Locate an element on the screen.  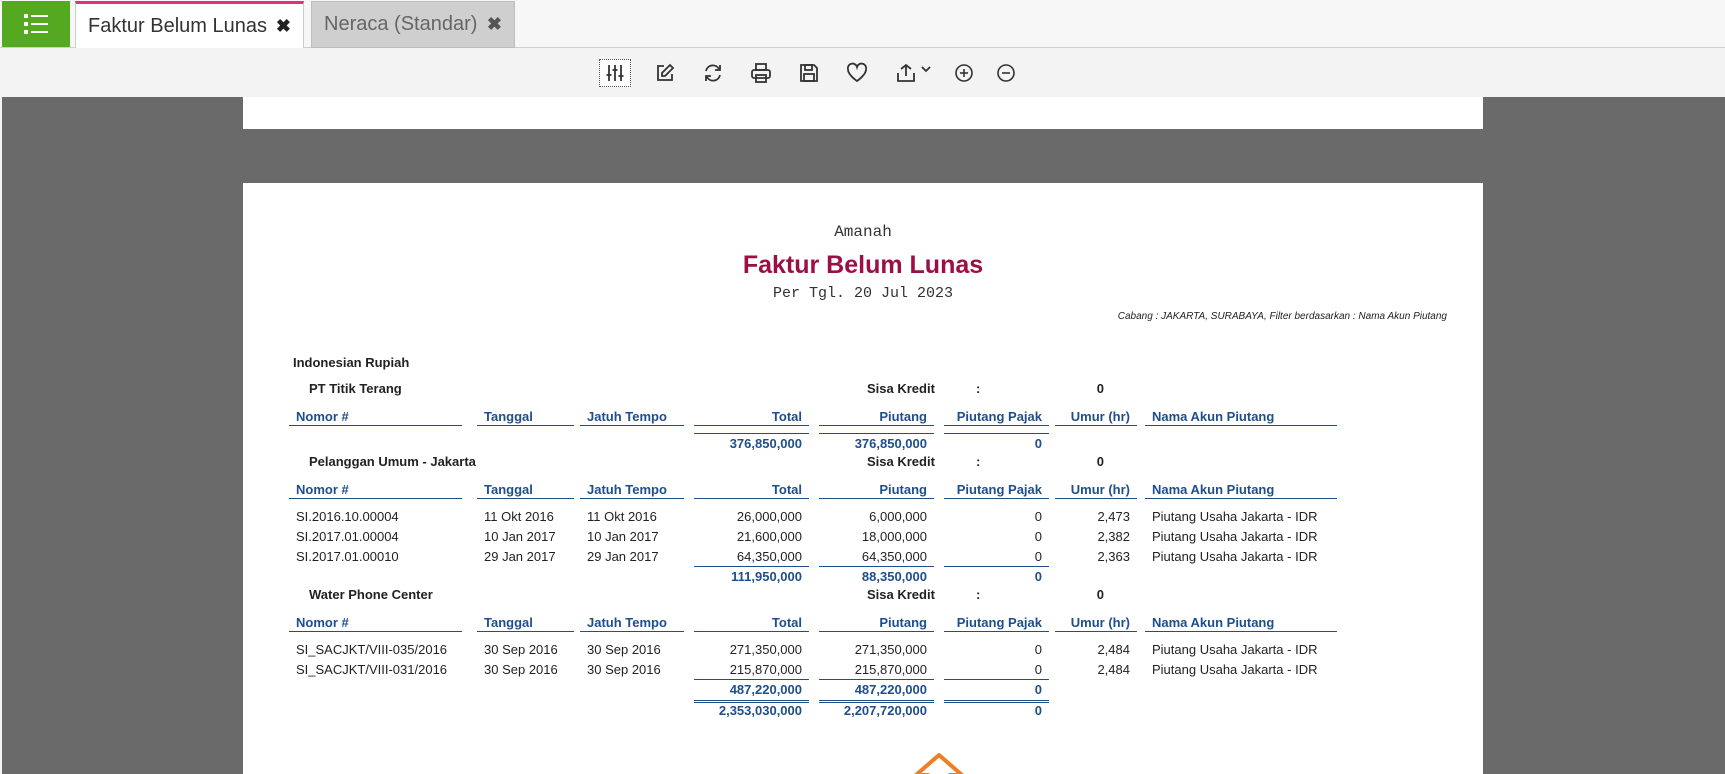
cell-total: 271,350,000 is located at coordinates (765, 649).